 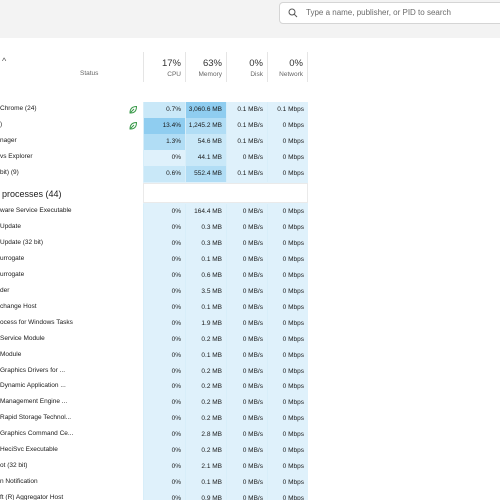 What do you see at coordinates (250, 158) in the screenshot?
I see `process-row: vs Explorer 0% 44.1 MB 0 MB/s 0 Mbps` at bounding box center [250, 158].